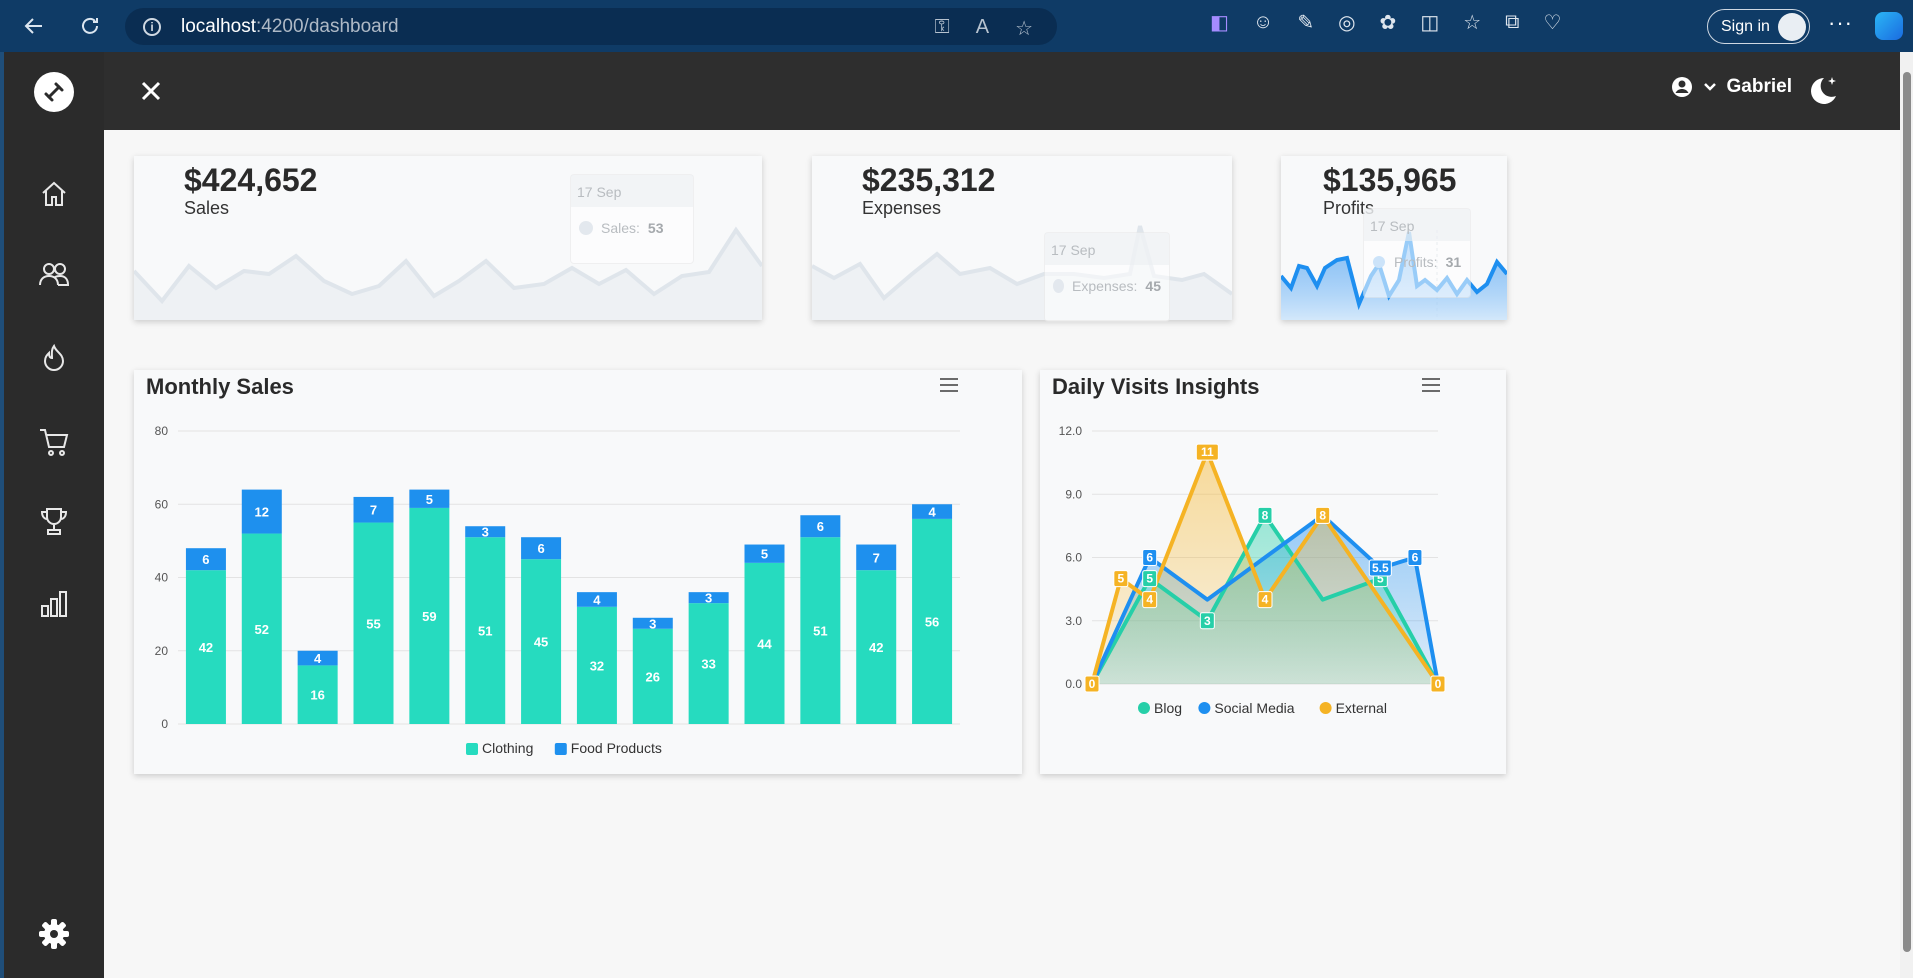 This screenshot has width=1913, height=978. What do you see at coordinates (1024, 28) in the screenshot?
I see `favorite-star-icon: ☆` at bounding box center [1024, 28].